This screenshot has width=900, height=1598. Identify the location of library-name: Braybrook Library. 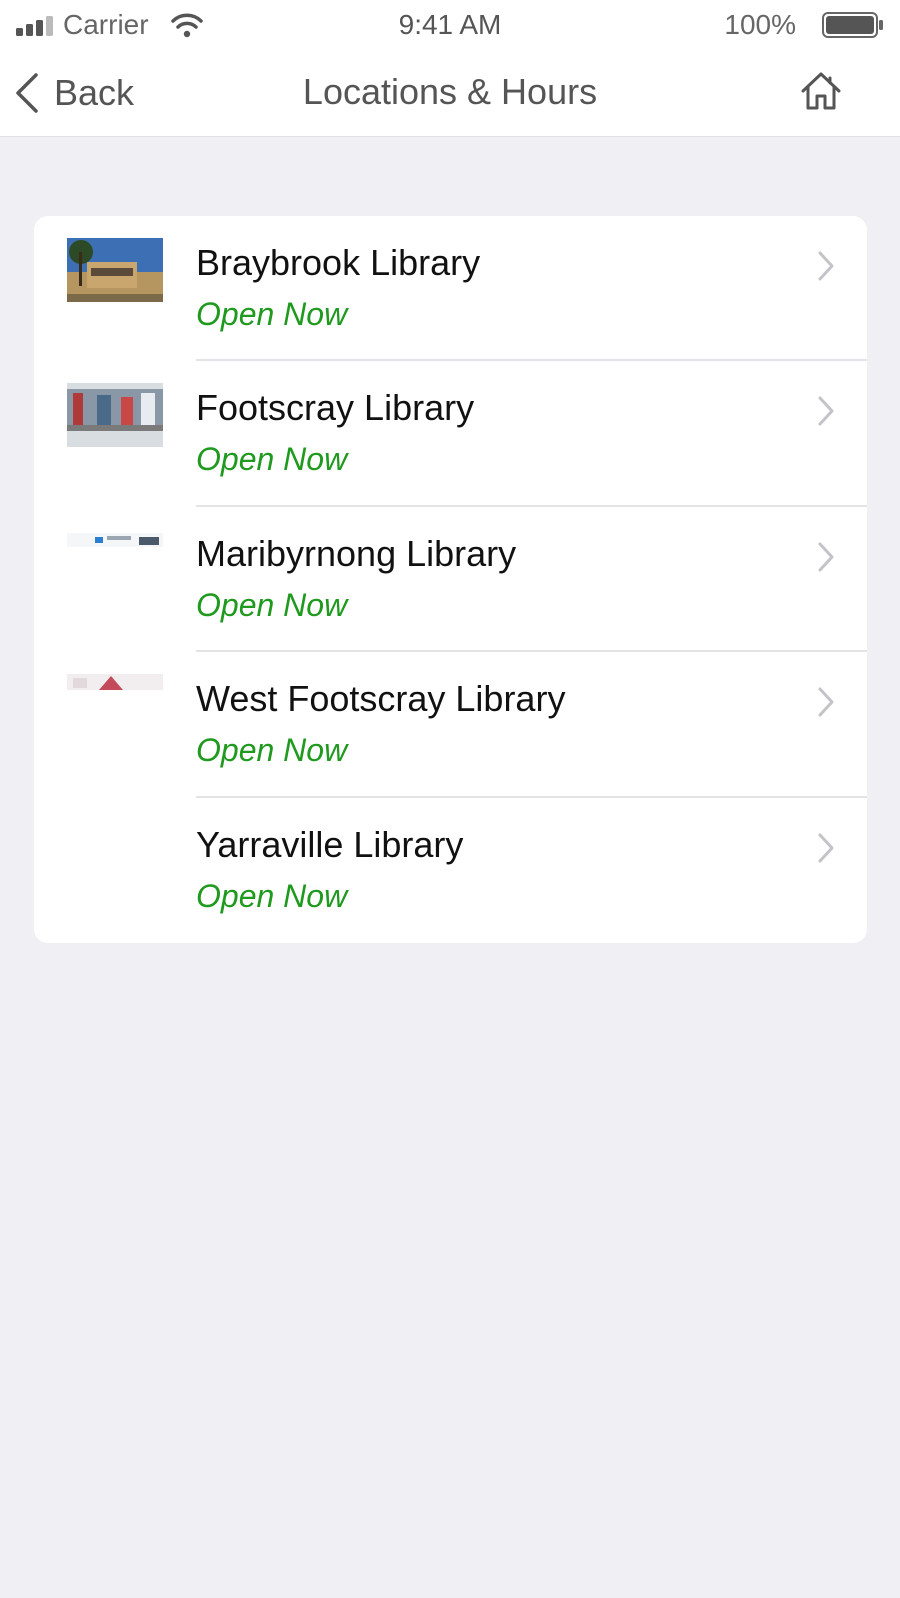
(338, 262).